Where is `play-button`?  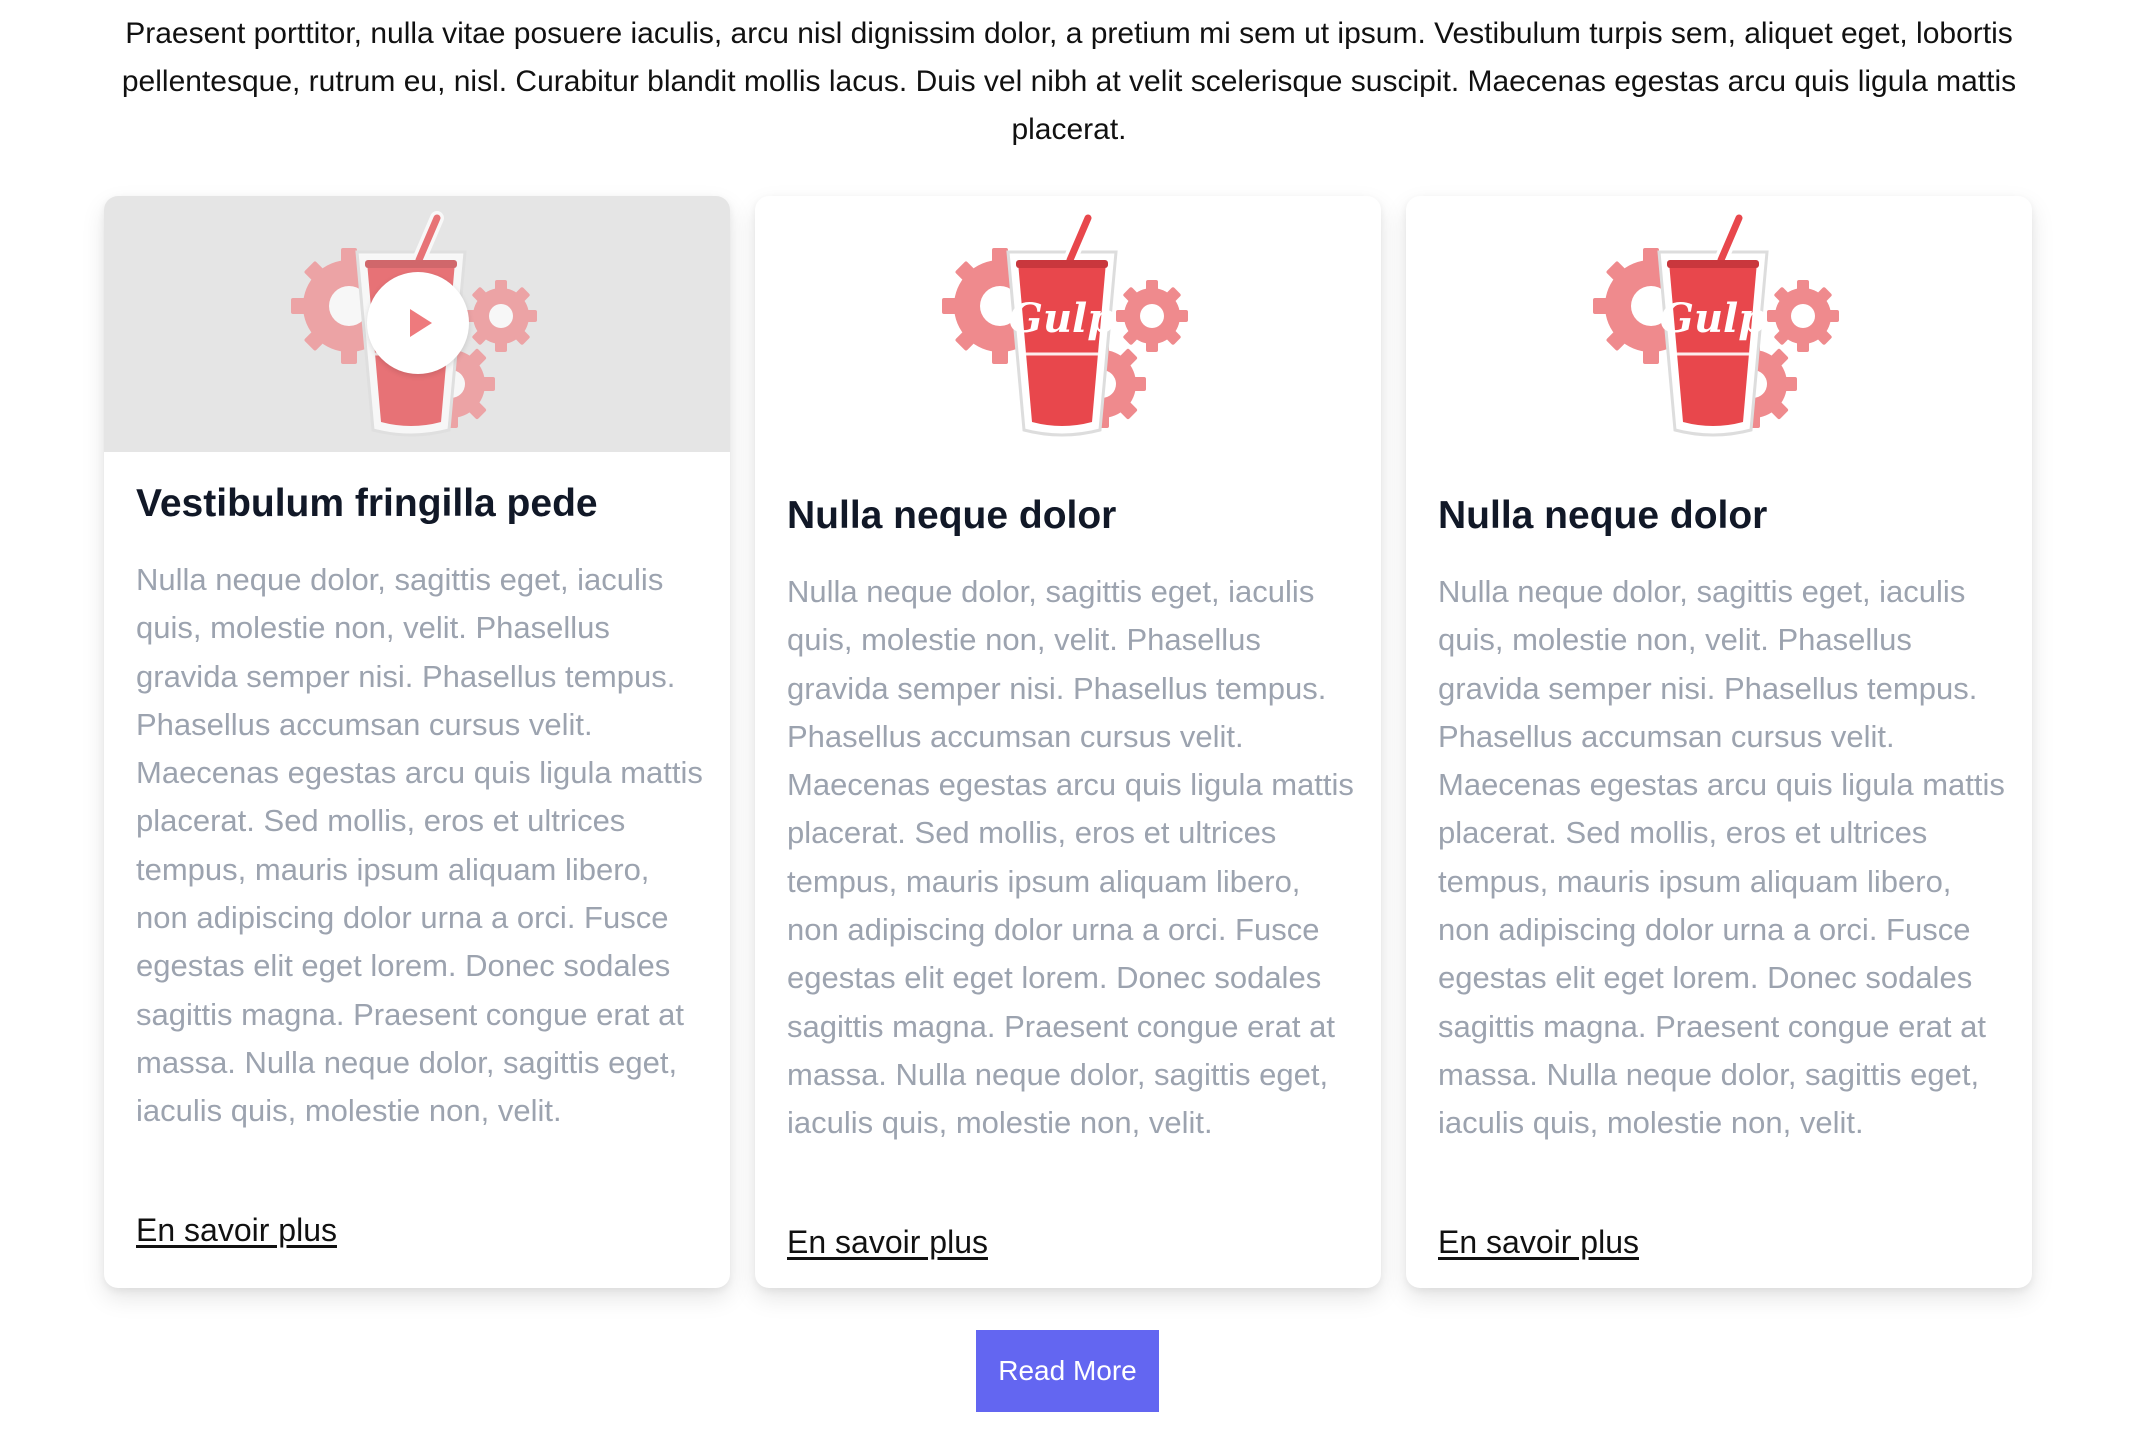
play-button is located at coordinates (418, 323).